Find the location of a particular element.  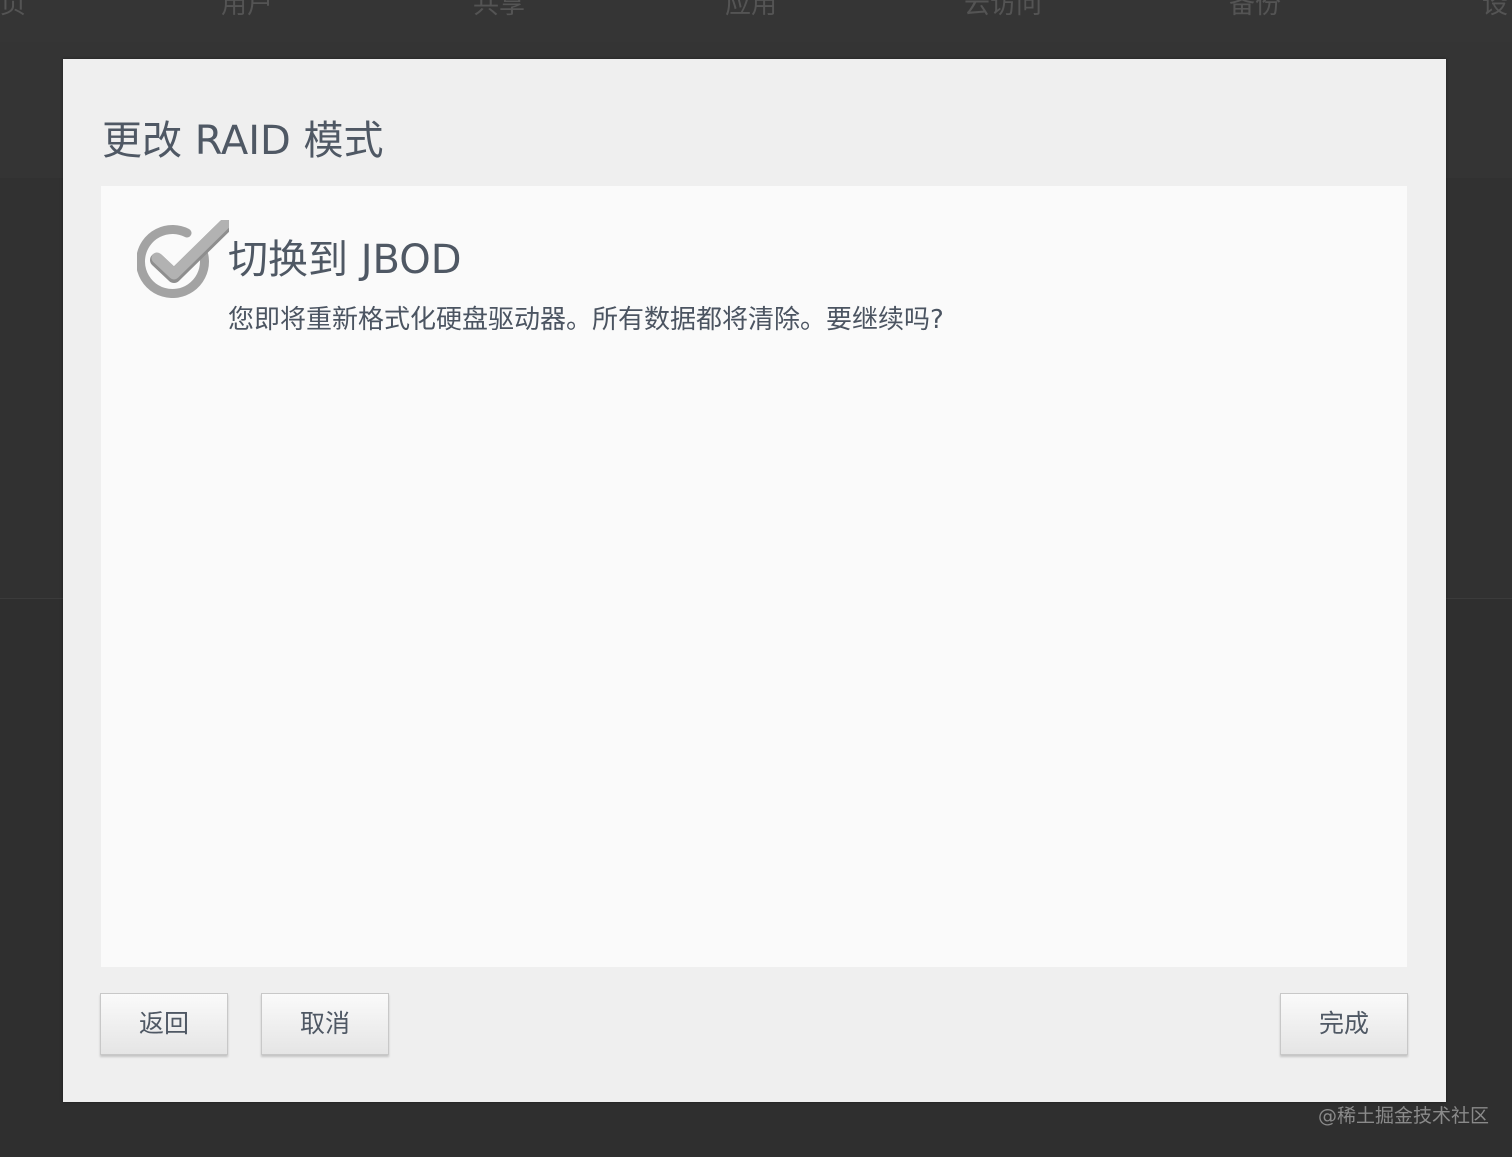

dialog-title: 更改 RAID 模式 is located at coordinates (243, 141).